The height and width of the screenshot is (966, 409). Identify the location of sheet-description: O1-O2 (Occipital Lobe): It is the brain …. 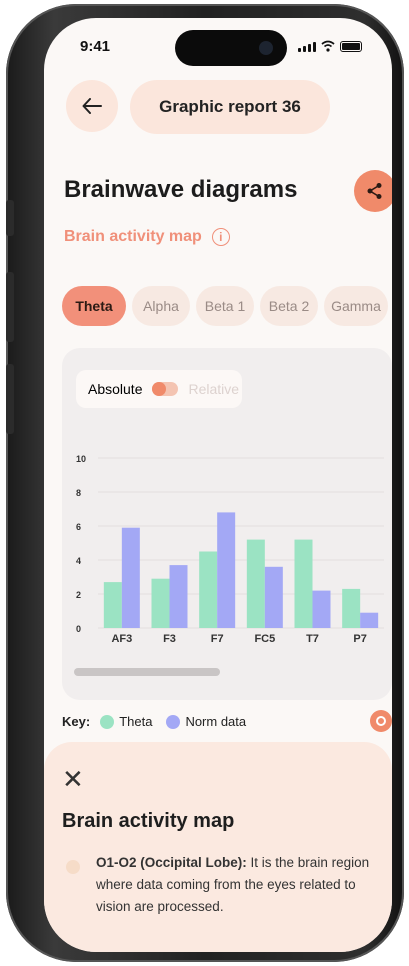
(234, 885).